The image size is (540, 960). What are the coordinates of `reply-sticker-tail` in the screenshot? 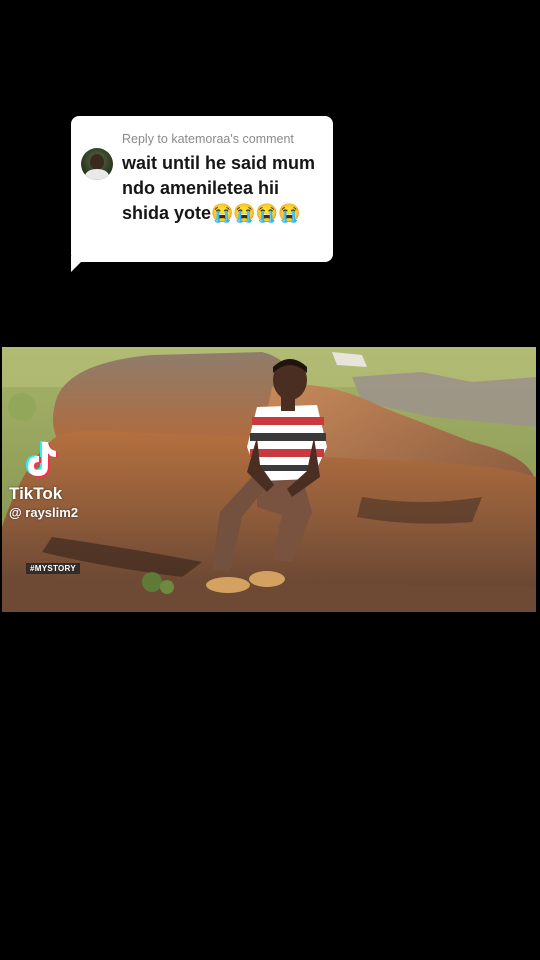 It's located at (79, 264).